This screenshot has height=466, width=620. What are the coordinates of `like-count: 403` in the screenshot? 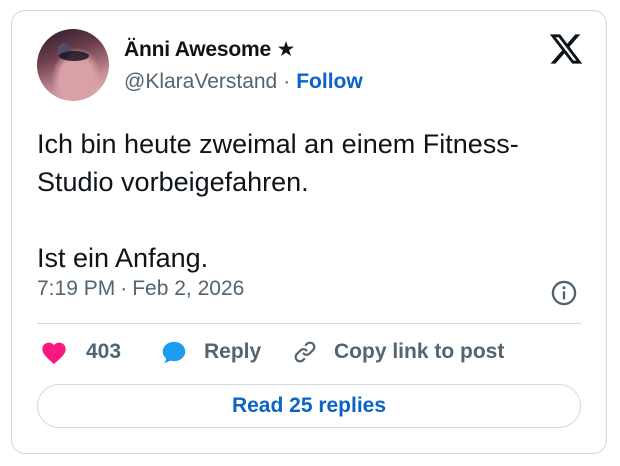 It's located at (104, 351).